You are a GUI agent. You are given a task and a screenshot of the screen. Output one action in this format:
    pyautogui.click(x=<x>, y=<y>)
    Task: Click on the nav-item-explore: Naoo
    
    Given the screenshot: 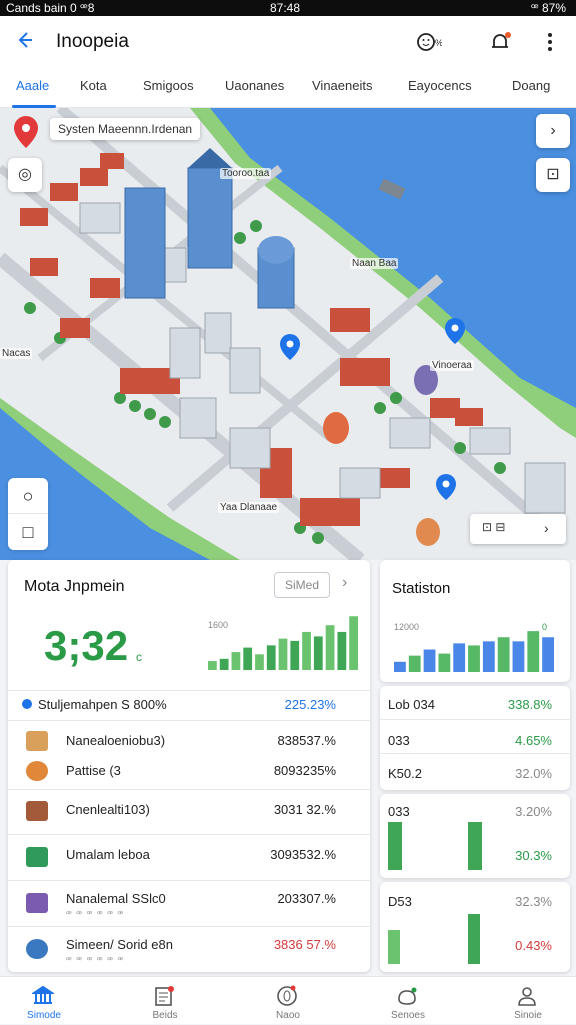 What is the action you would take?
    pyautogui.click(x=288, y=1001)
    